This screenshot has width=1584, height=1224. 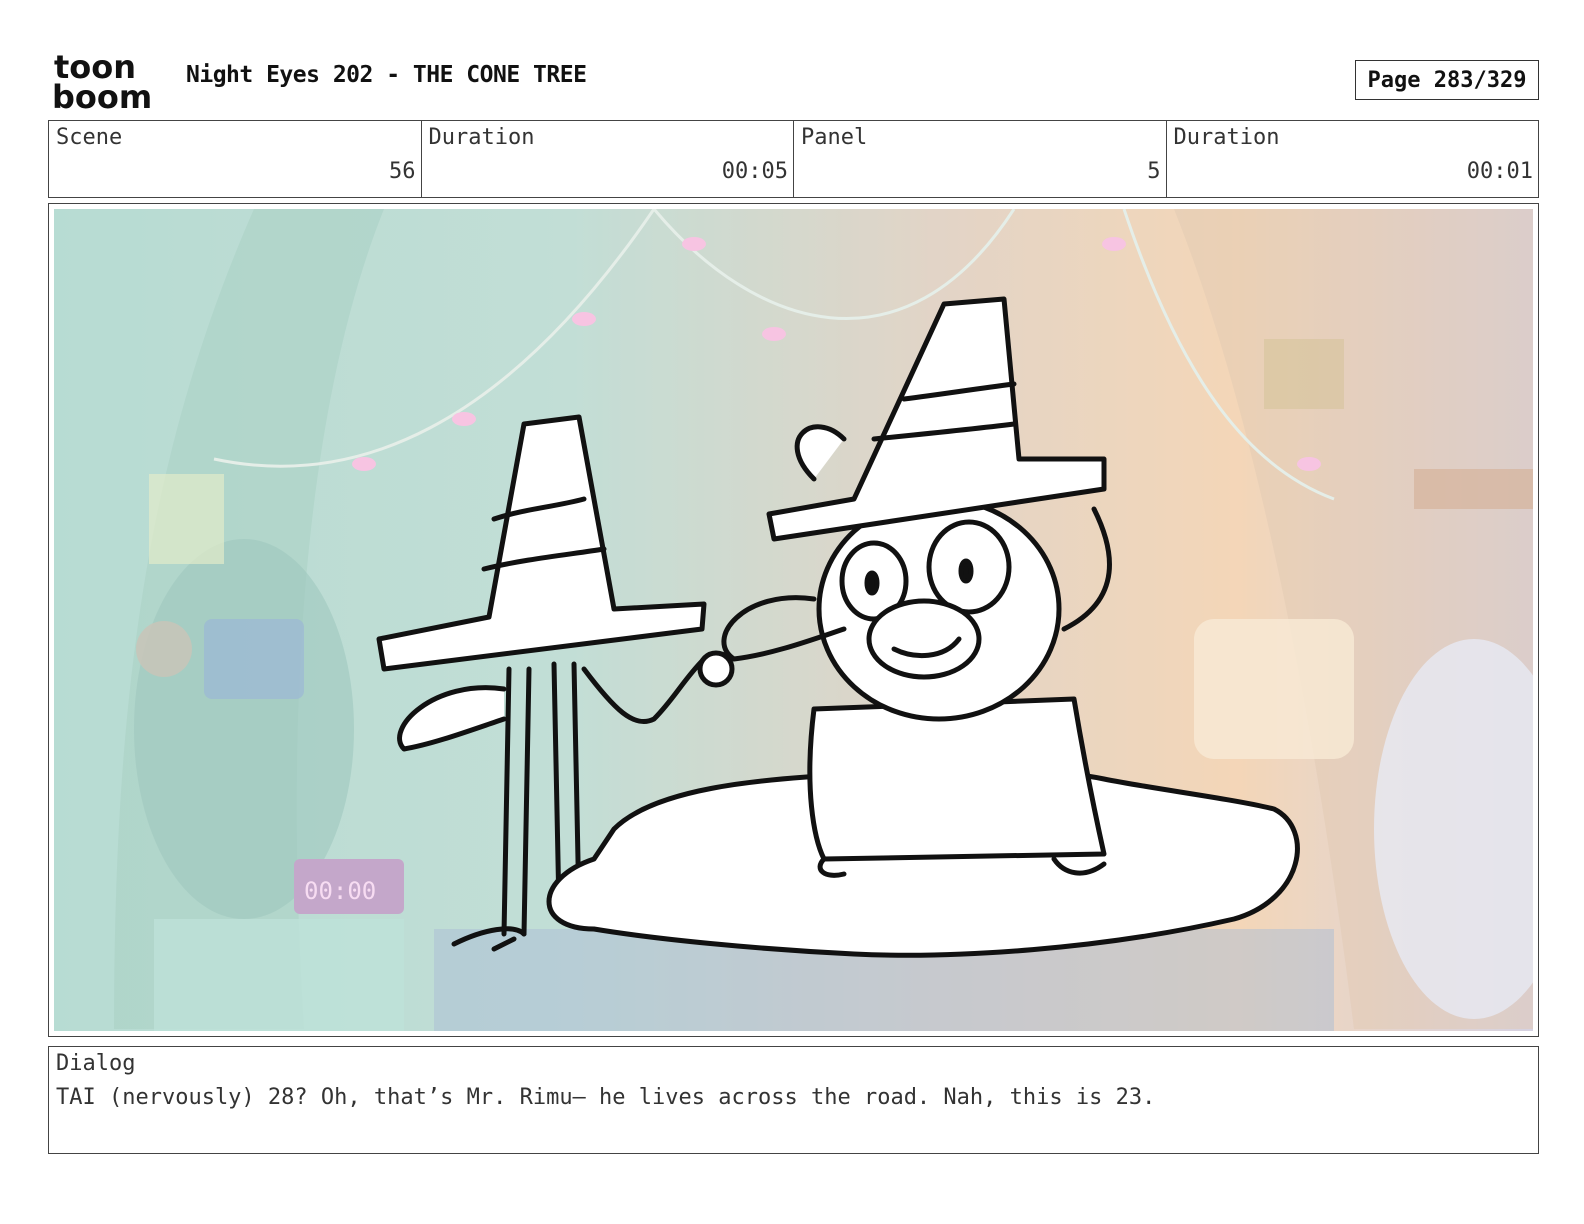 What do you see at coordinates (716, 669) in the screenshot?
I see `cone-hand` at bounding box center [716, 669].